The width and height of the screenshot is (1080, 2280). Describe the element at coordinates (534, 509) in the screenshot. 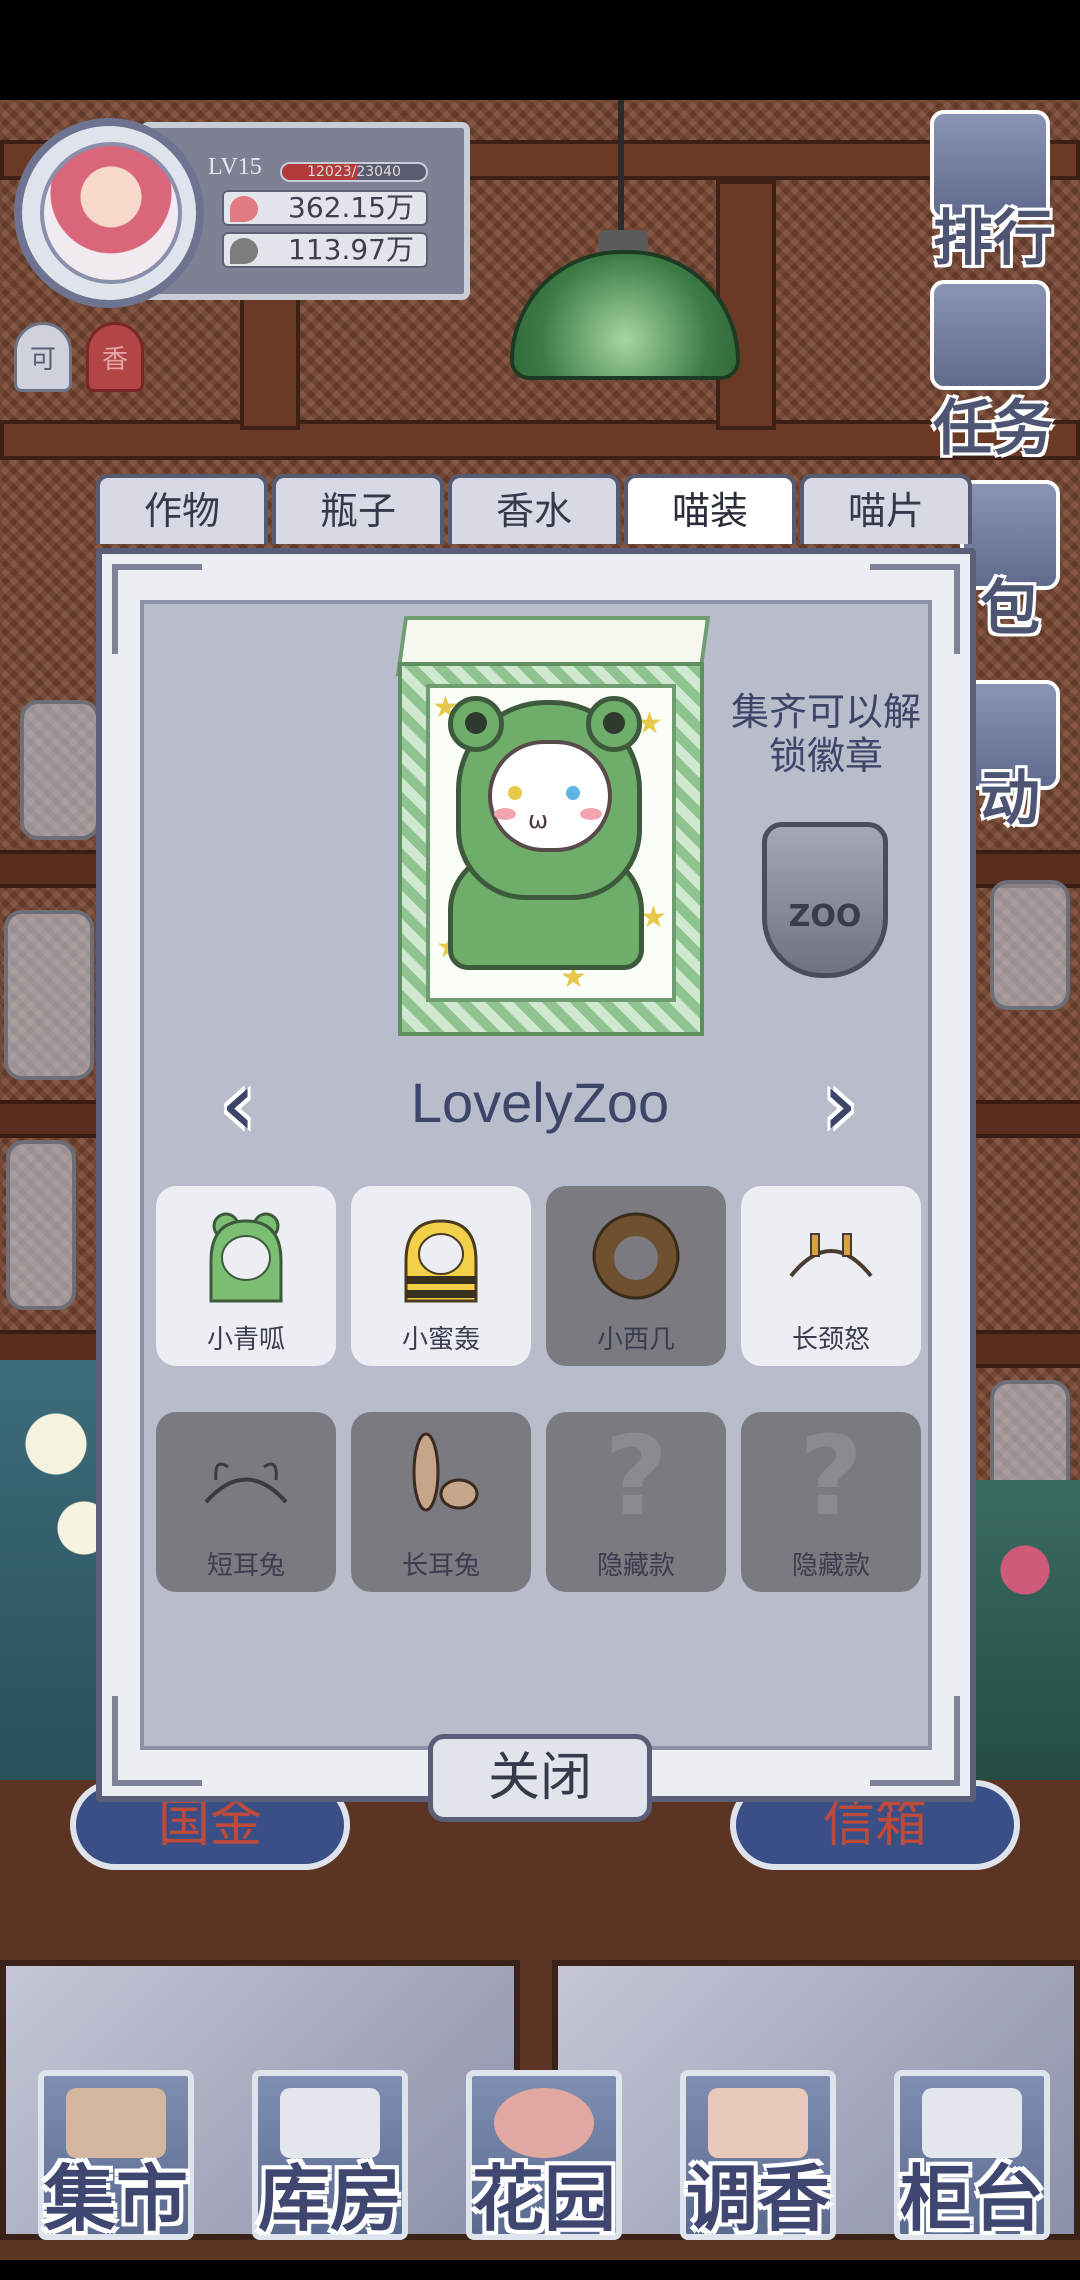

I see `tab-perfume: 香水` at that location.